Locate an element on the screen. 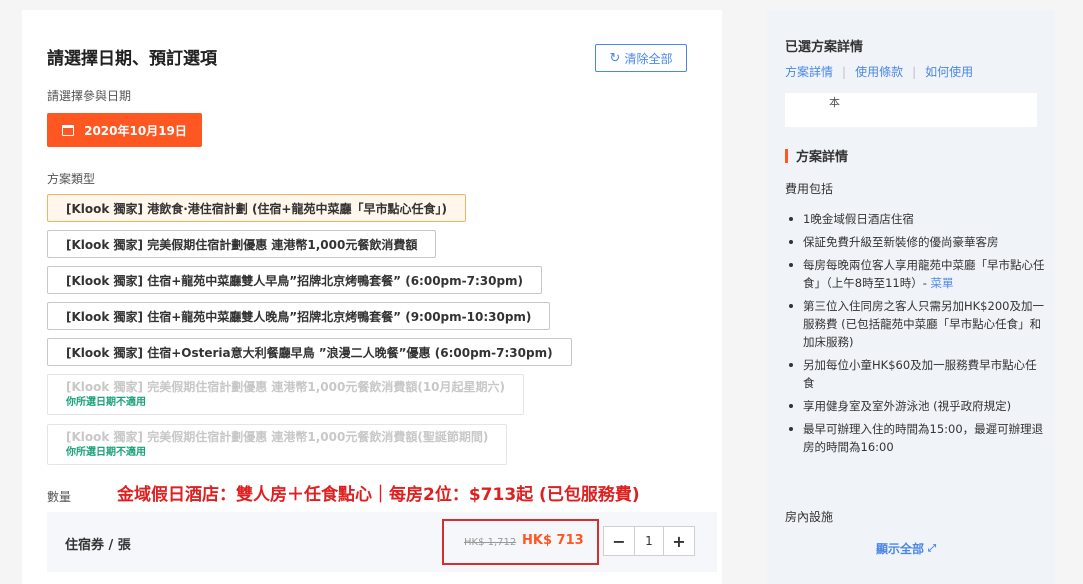 The height and width of the screenshot is (584, 1083). list-item: 保証免費升級至新裝修的優尚豪華客房 is located at coordinates (916, 242).